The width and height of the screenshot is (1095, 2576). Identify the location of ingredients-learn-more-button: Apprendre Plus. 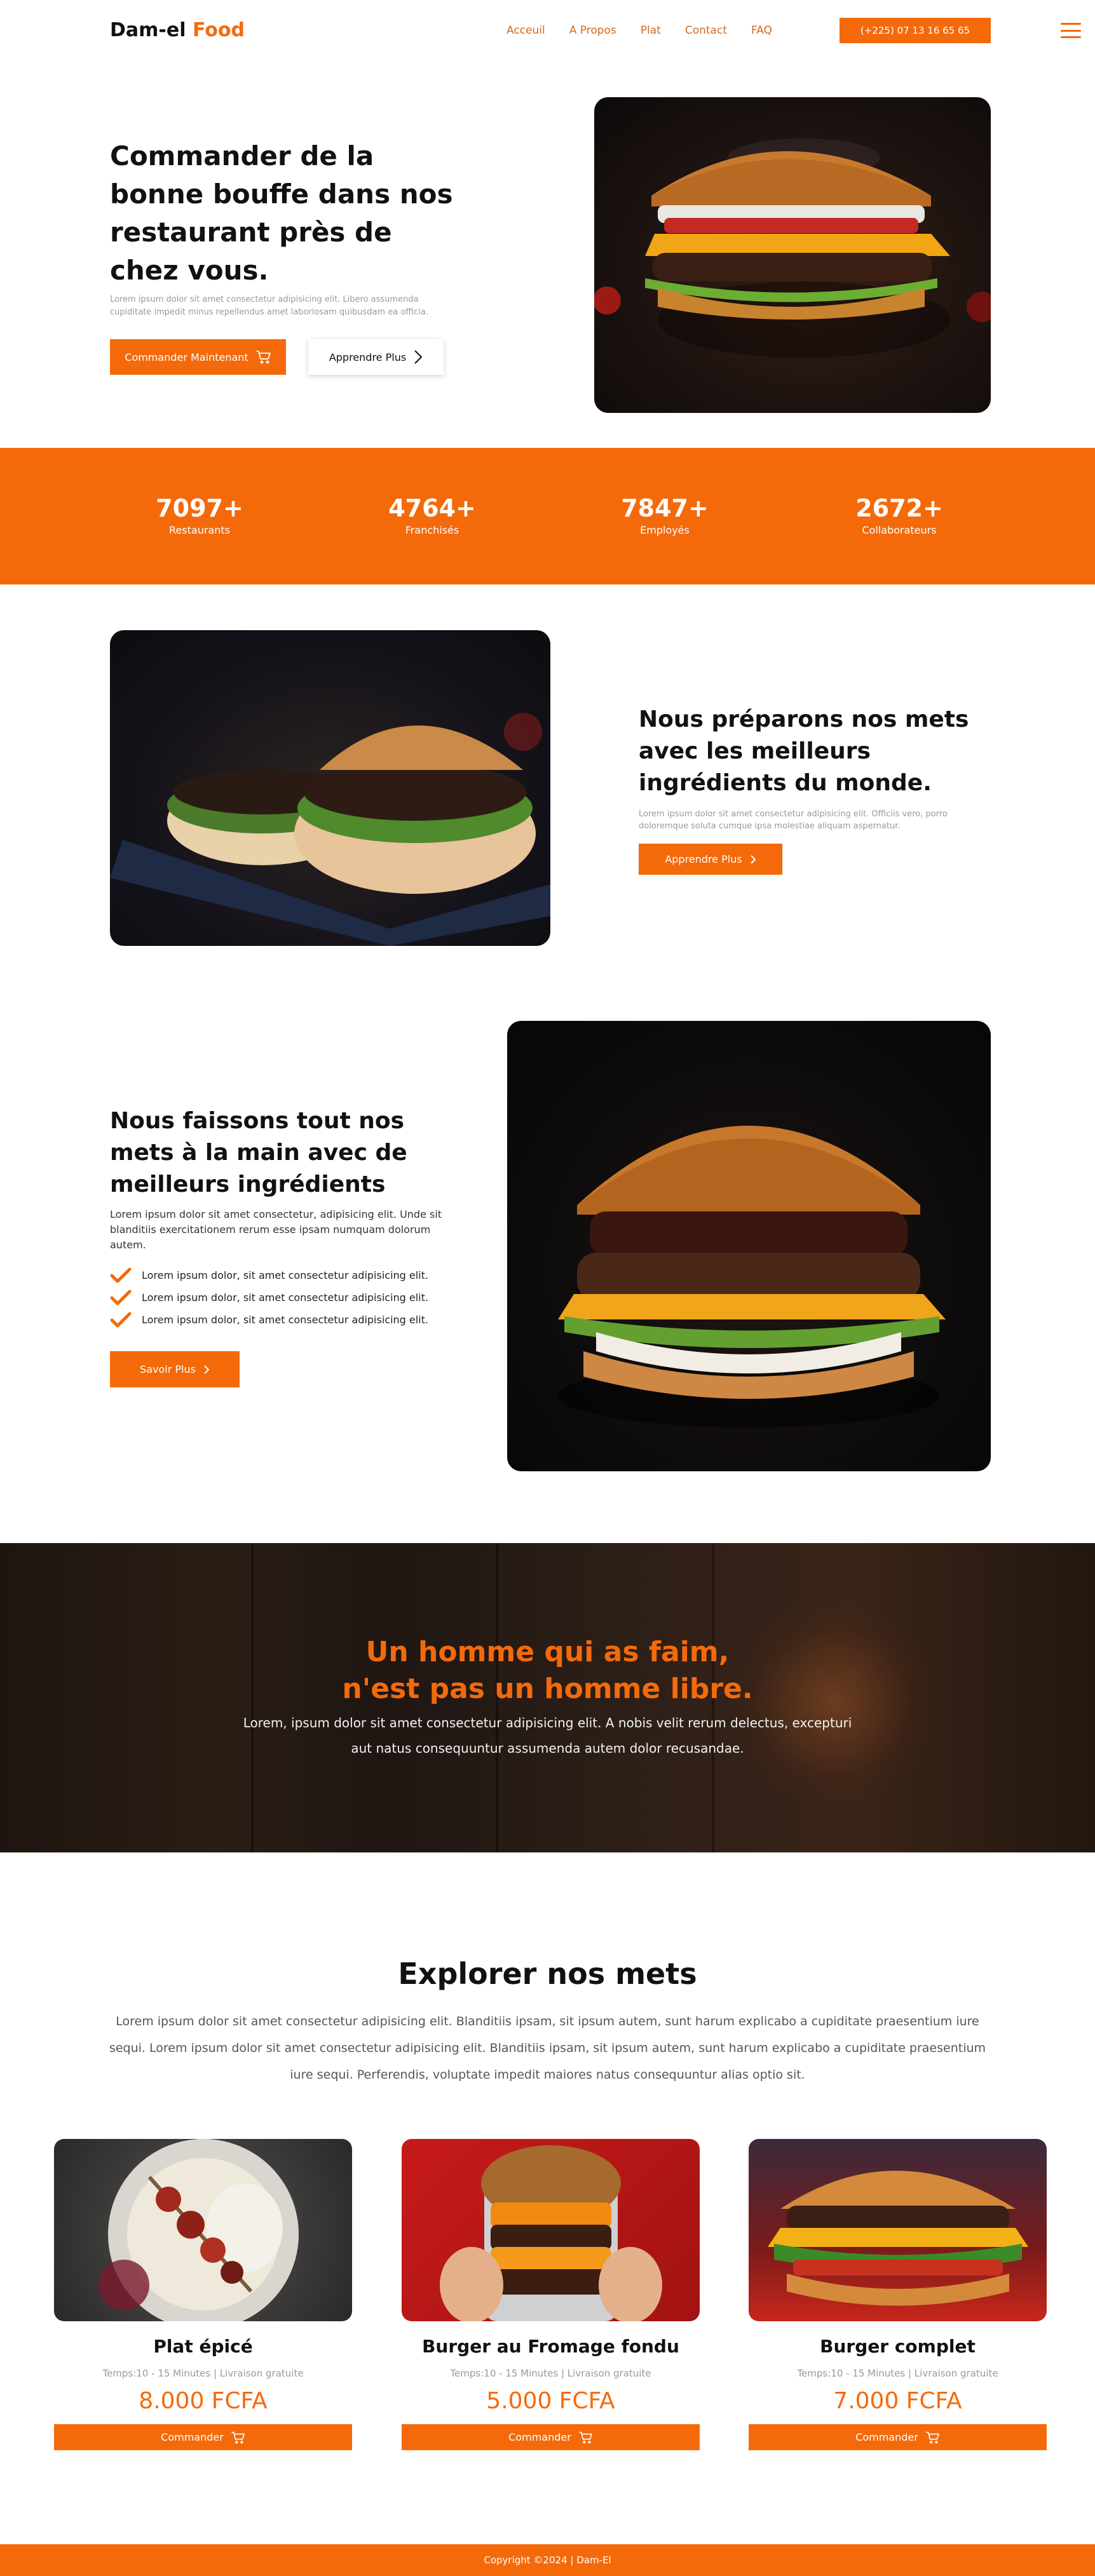
(710, 859).